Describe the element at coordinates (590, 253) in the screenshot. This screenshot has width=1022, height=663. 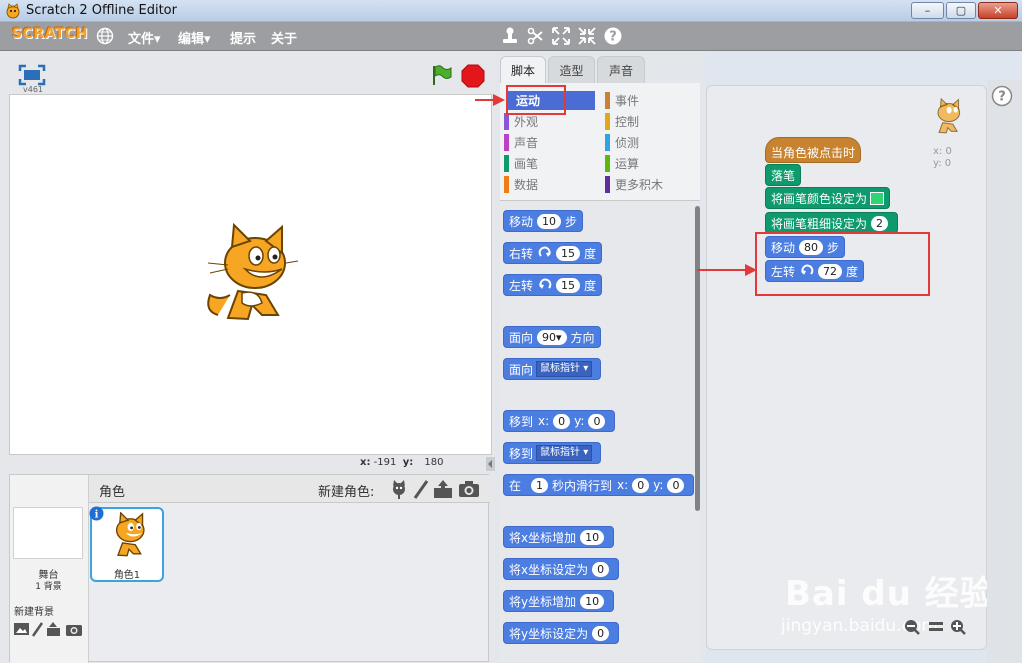
I see `block-text: 度` at that location.